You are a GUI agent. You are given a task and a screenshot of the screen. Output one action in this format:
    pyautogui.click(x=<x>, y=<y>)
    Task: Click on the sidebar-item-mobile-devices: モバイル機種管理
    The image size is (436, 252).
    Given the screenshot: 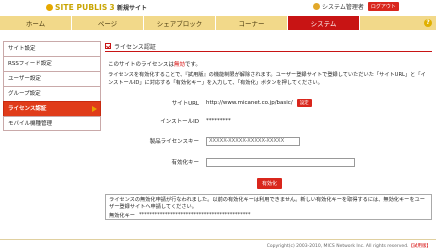 What is the action you would take?
    pyautogui.click(x=52, y=123)
    